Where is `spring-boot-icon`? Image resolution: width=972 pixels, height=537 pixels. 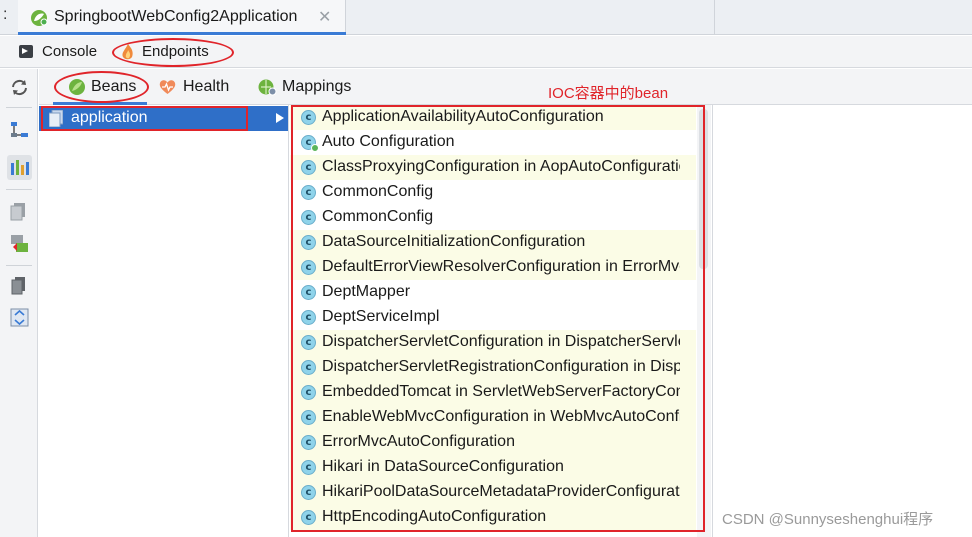 spring-boot-icon is located at coordinates (39, 18).